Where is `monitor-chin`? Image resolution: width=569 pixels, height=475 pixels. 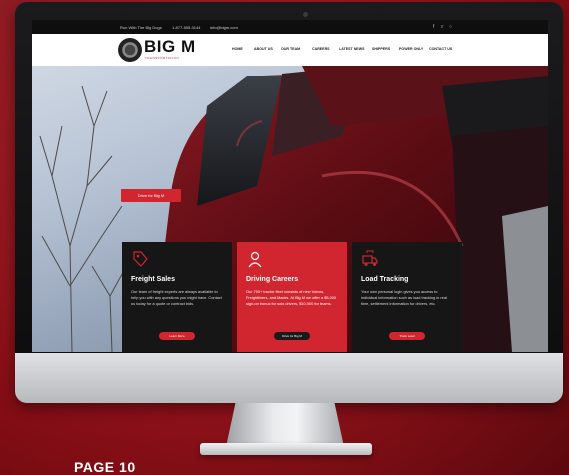
monitor-chin is located at coordinates (289, 378).